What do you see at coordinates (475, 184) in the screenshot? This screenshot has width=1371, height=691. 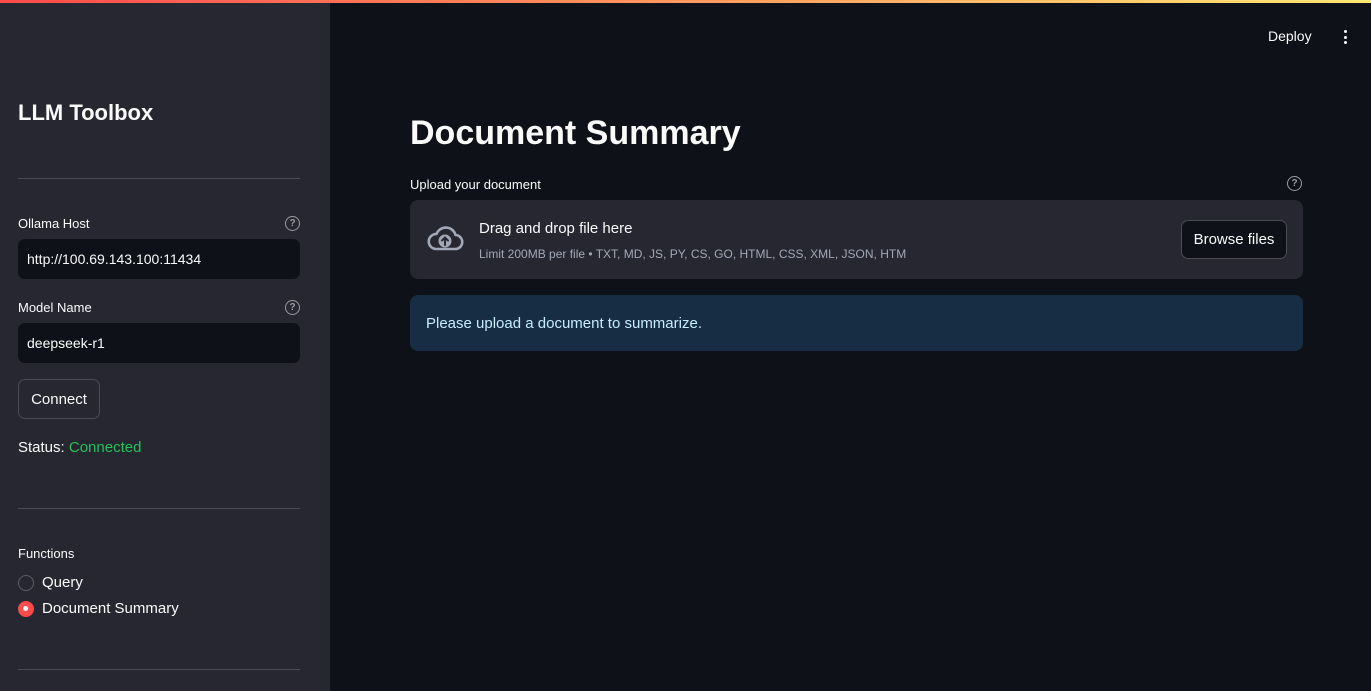 I see `upload-label: Upload your document` at bounding box center [475, 184].